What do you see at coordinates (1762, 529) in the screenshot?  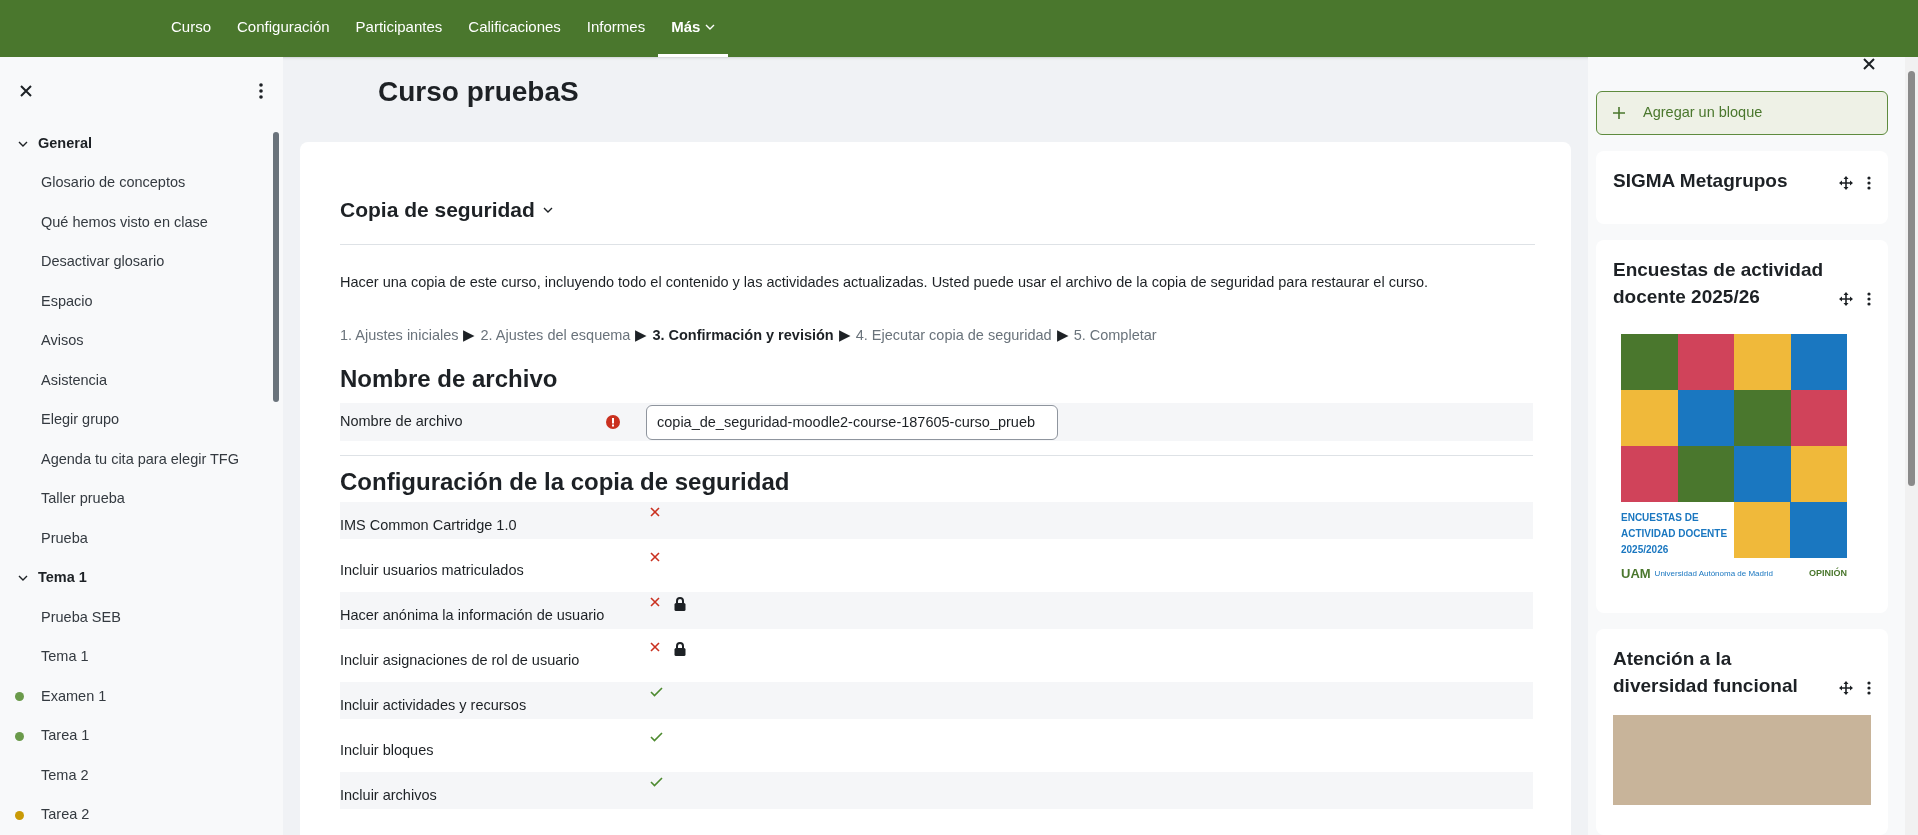 I see `check-tile-drawing` at bounding box center [1762, 529].